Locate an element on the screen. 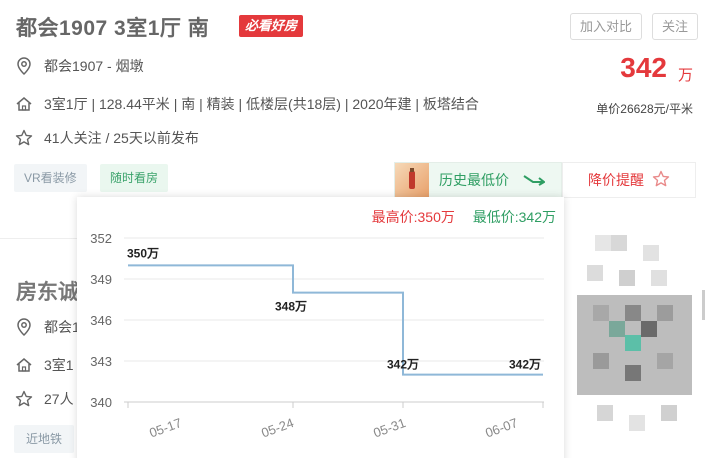 The width and height of the screenshot is (705, 458). history-thumbnail-icon is located at coordinates (412, 180).